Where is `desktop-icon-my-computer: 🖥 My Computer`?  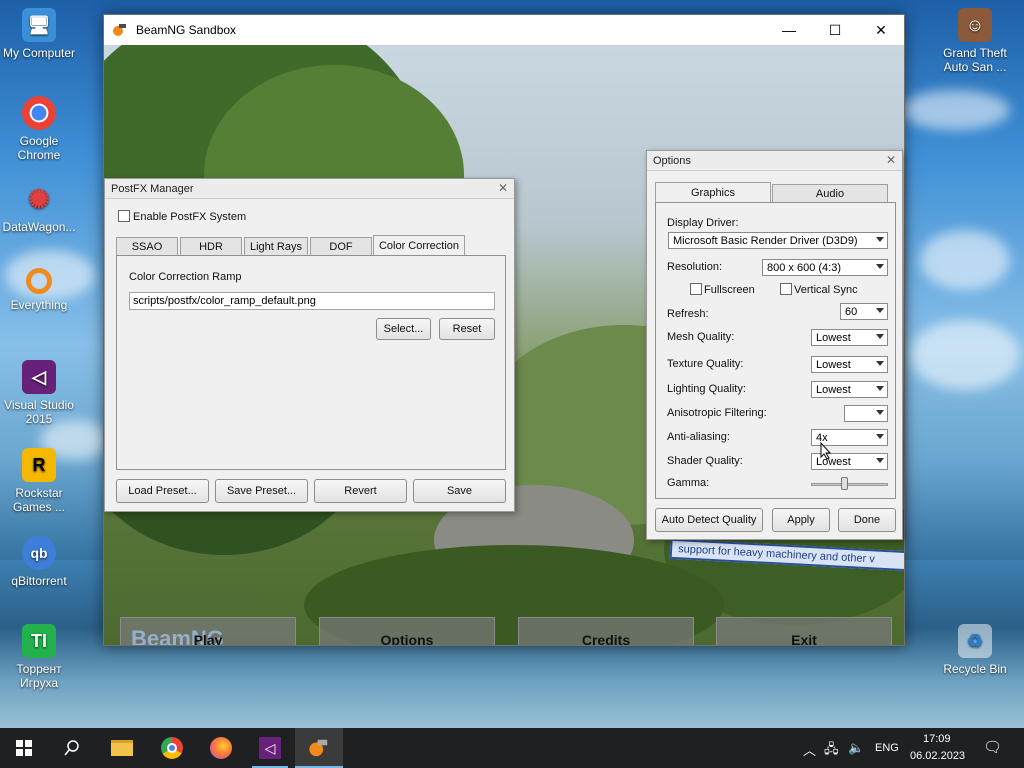
desktop-icon-my-computer: 🖥 My Computer is located at coordinates (39, 34).